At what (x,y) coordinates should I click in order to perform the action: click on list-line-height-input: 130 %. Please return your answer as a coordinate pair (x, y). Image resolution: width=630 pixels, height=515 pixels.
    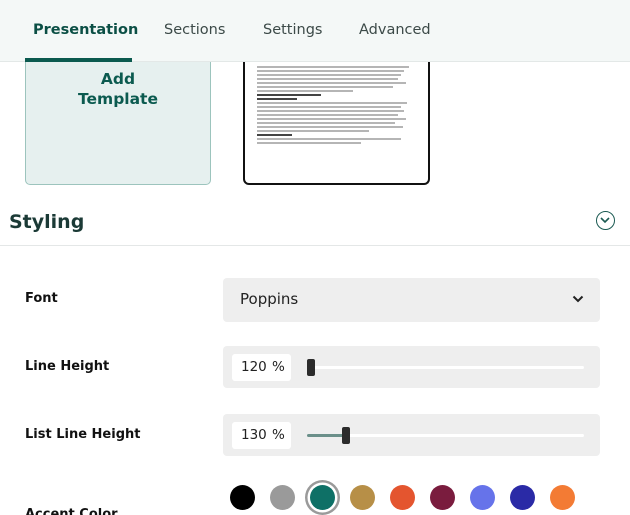
    Looking at the image, I should click on (261, 435).